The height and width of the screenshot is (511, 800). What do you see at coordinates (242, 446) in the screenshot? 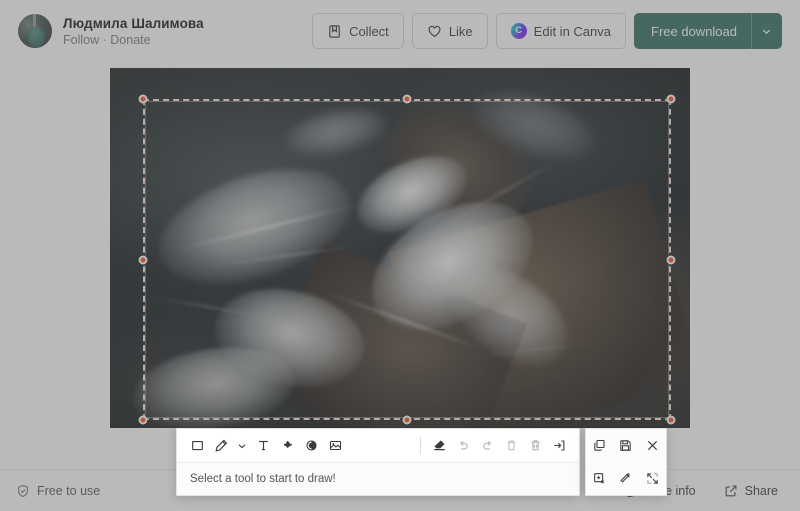
I see `pen-options-chevron-down-icon` at bounding box center [242, 446].